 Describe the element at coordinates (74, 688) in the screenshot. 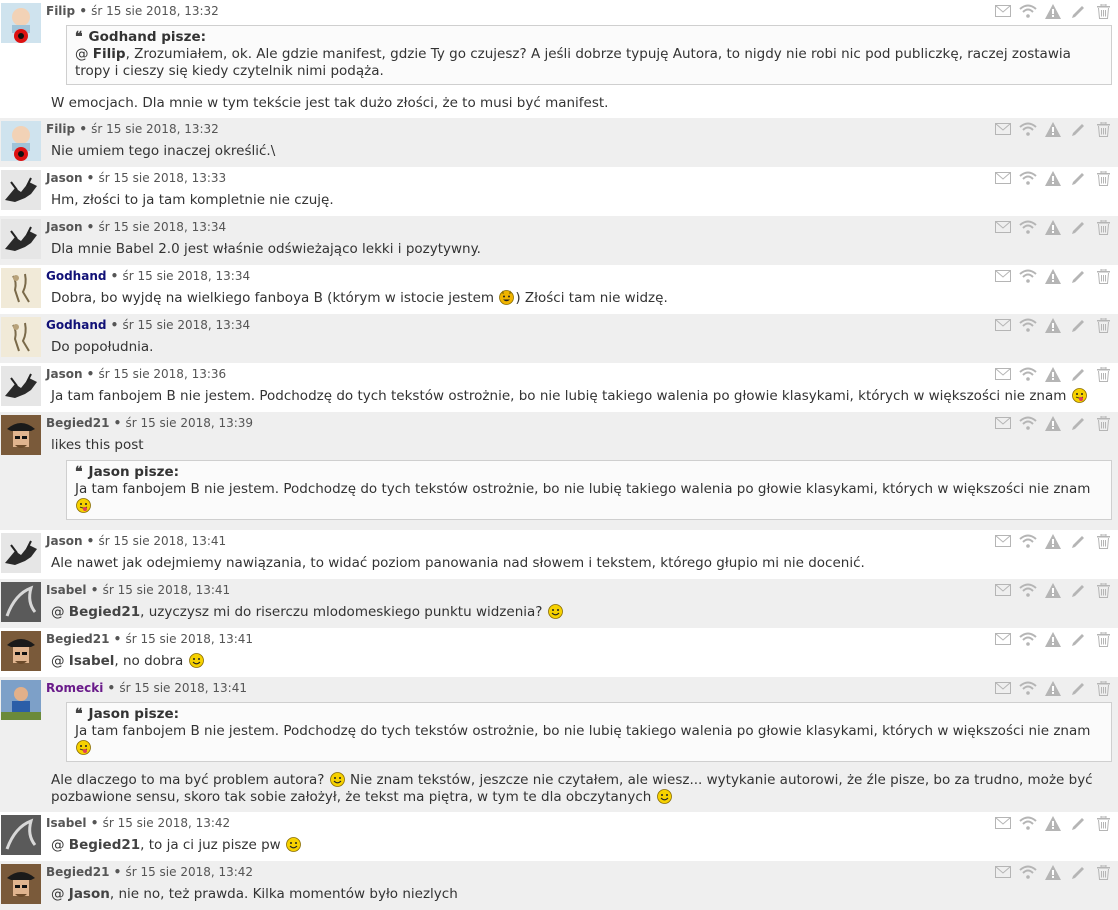

I see `author-link: Romecki` at that location.